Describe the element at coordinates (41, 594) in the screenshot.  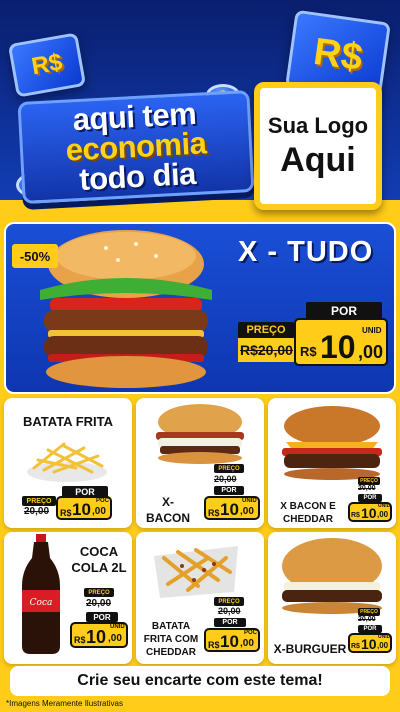
I see `soda-bottle-image: Coca` at that location.